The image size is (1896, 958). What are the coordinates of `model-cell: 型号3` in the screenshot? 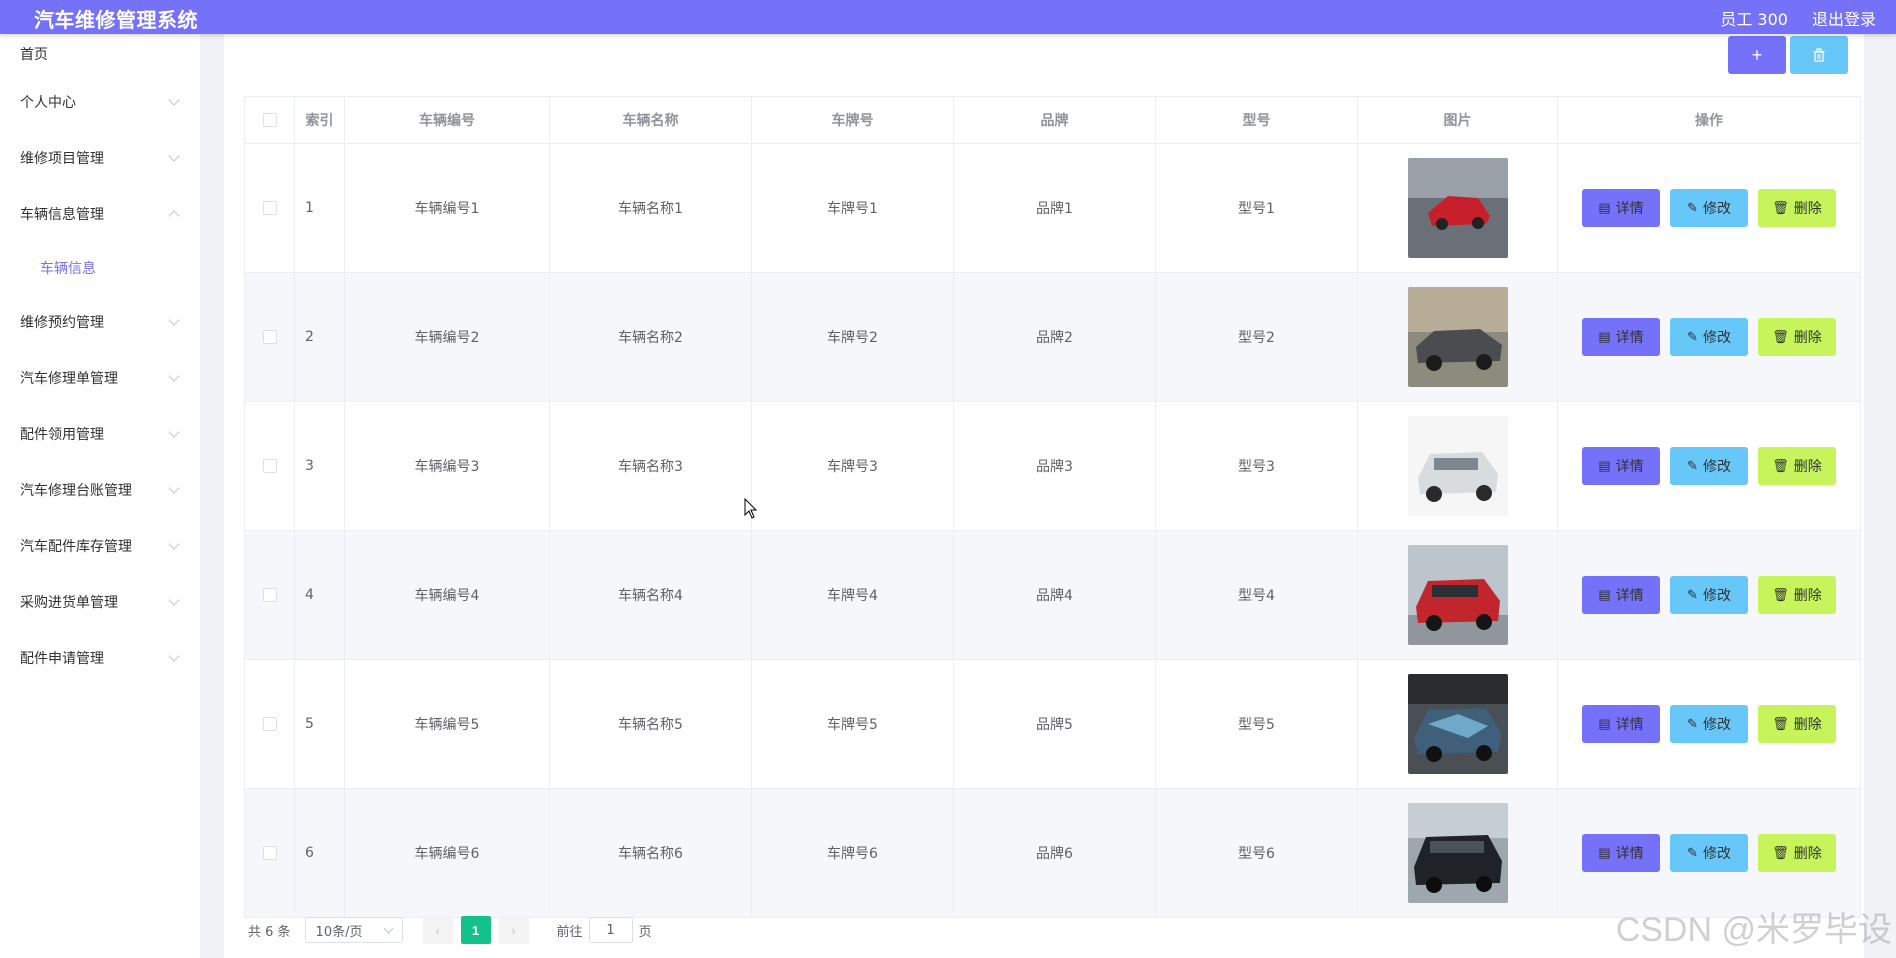 It's located at (1256, 466).